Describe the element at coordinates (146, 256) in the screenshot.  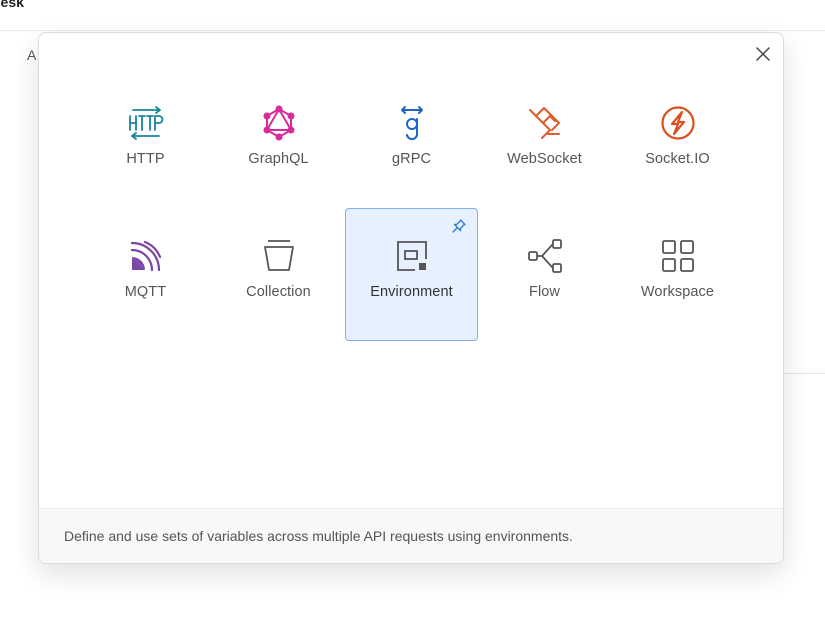
I see `mqtt-icon` at that location.